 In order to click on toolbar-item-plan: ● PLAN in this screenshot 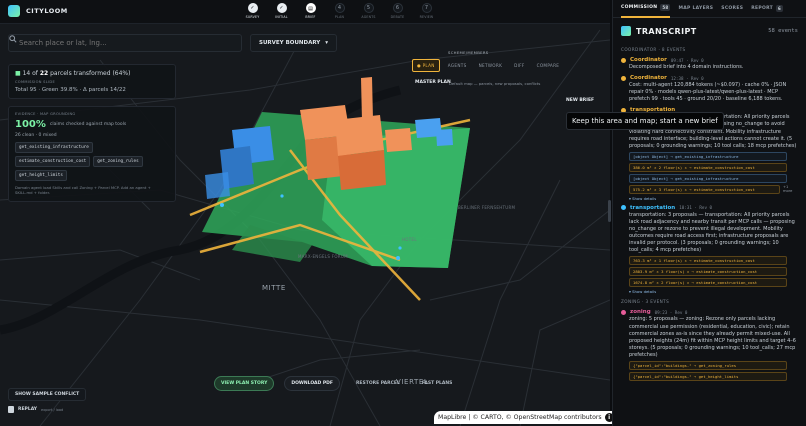, I will do `click(426, 65)`.